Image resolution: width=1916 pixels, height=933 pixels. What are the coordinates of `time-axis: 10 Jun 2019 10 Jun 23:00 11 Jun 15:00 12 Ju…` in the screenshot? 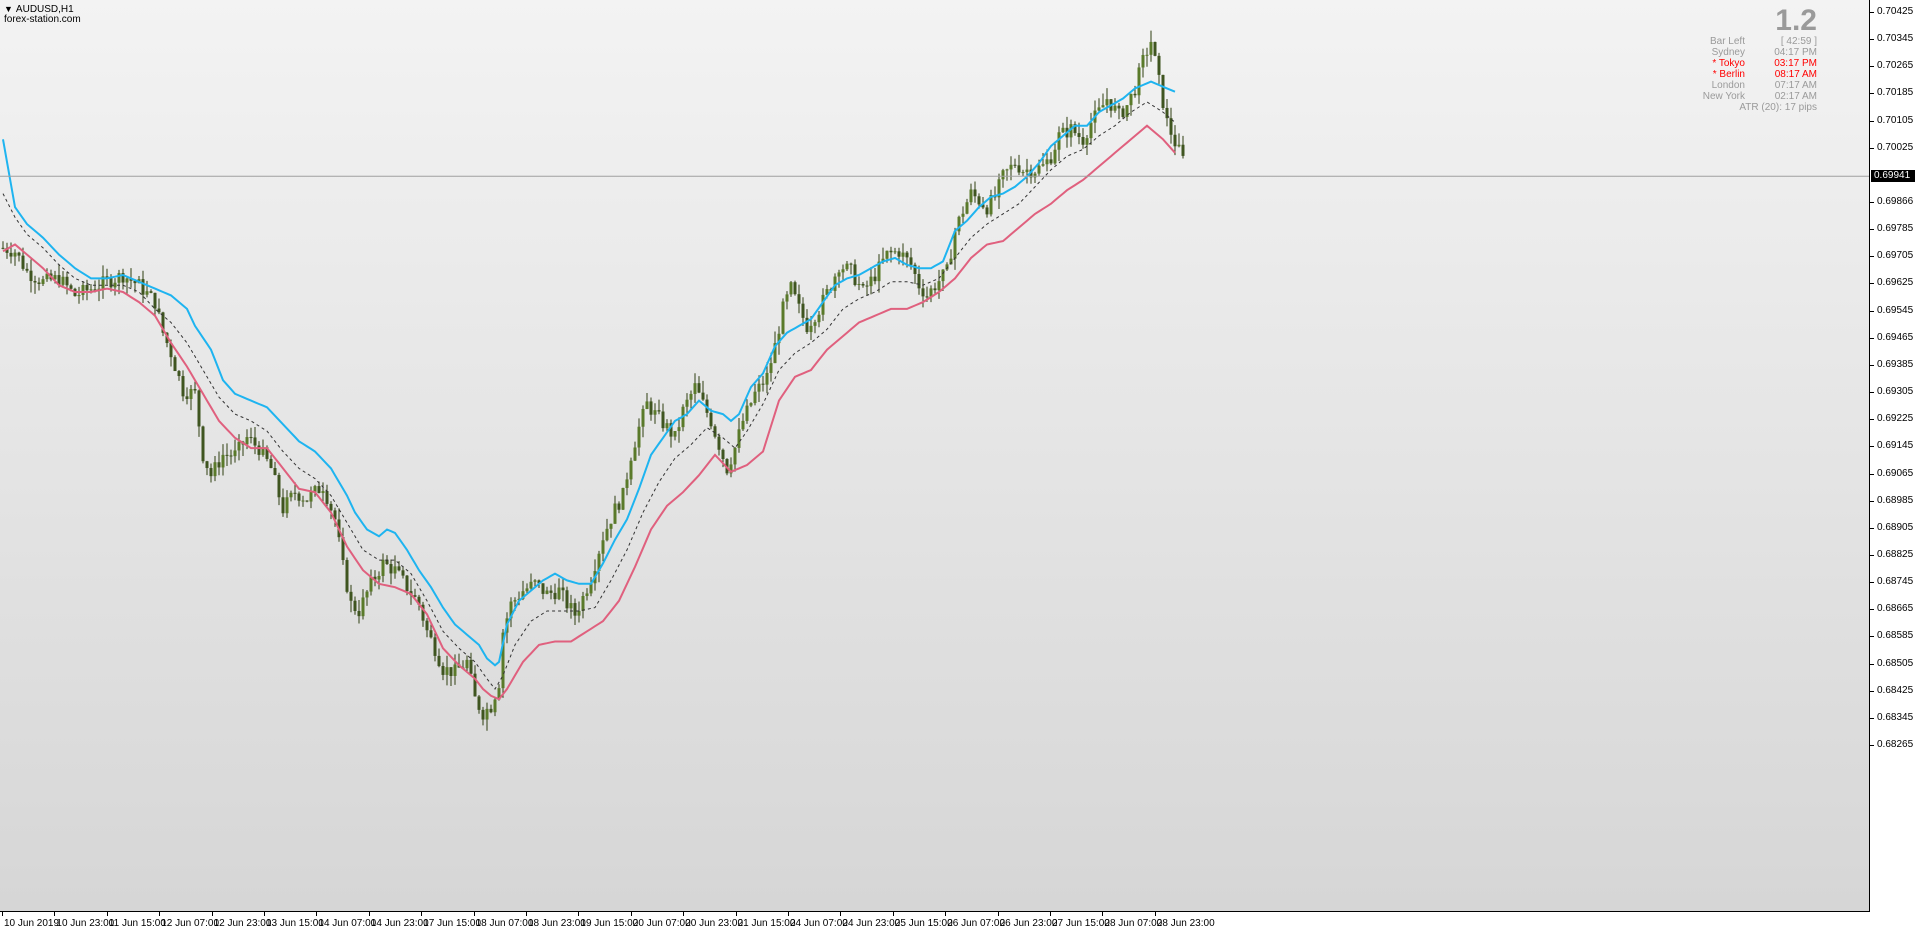 It's located at (934, 922).